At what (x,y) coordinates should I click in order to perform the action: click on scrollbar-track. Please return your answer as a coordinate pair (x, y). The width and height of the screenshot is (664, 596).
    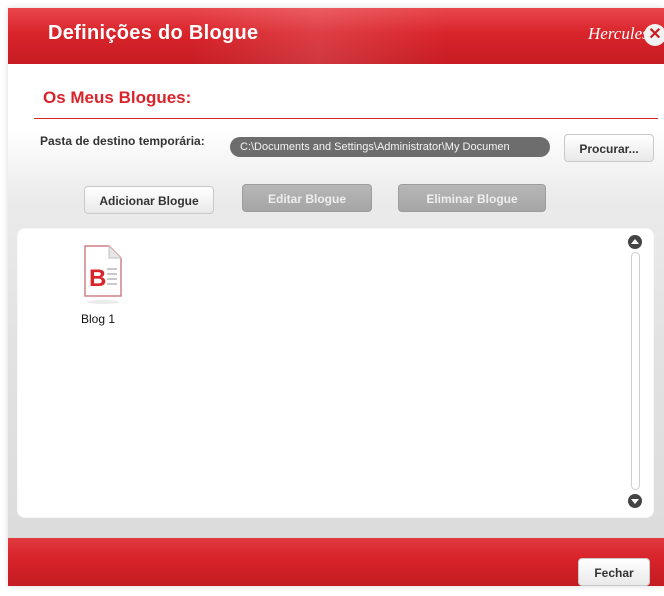
    Looking at the image, I should click on (635, 371).